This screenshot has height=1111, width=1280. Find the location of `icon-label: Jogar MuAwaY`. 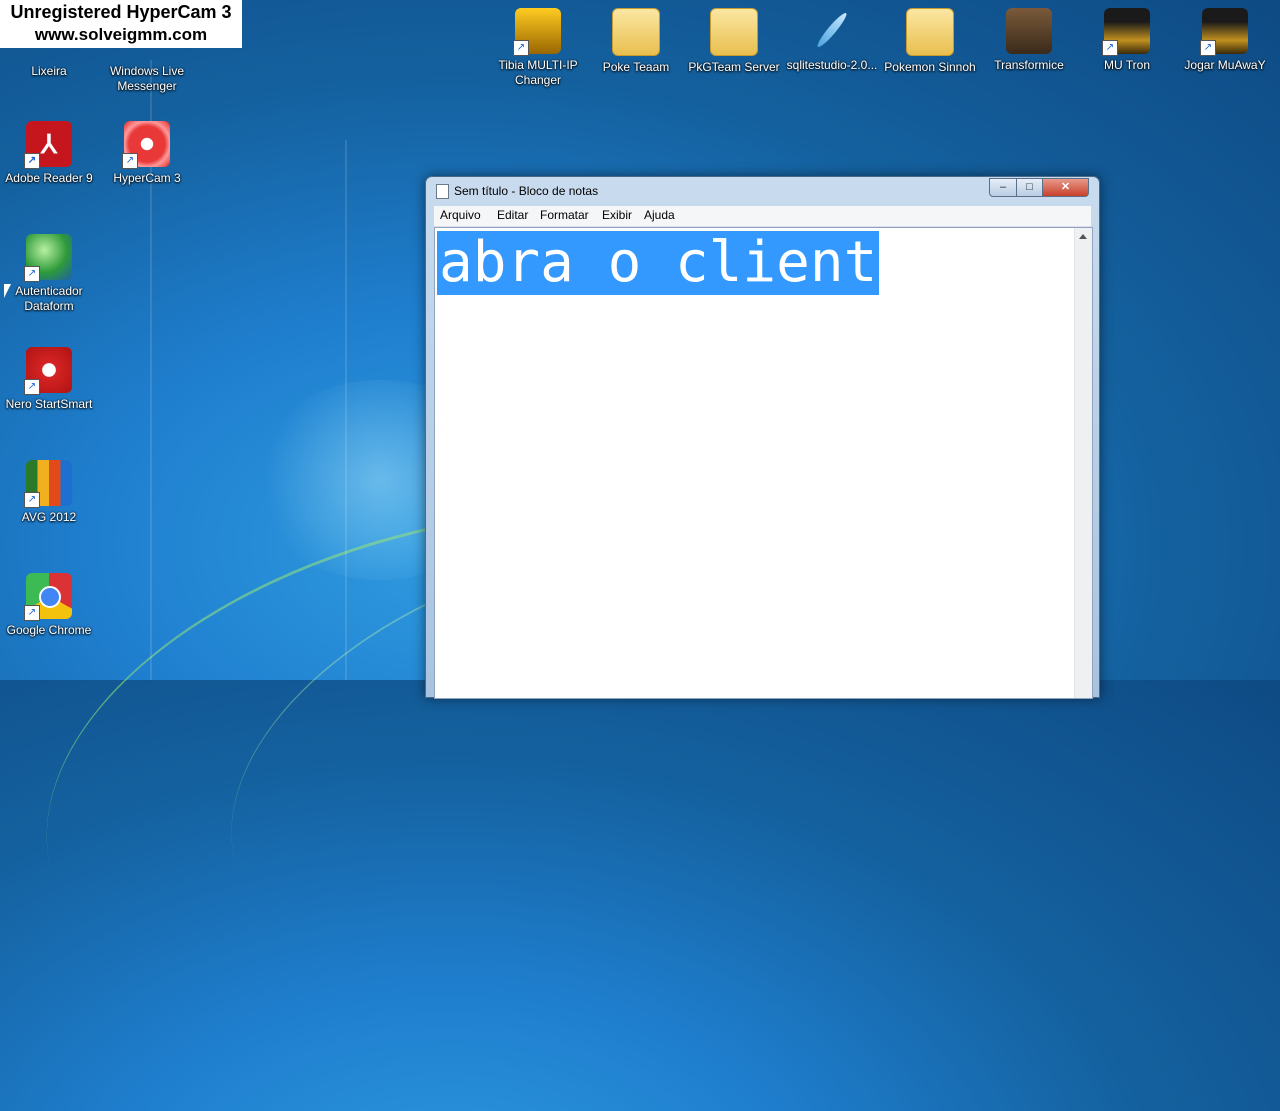

icon-label: Jogar MuAwaY is located at coordinates (1225, 65).